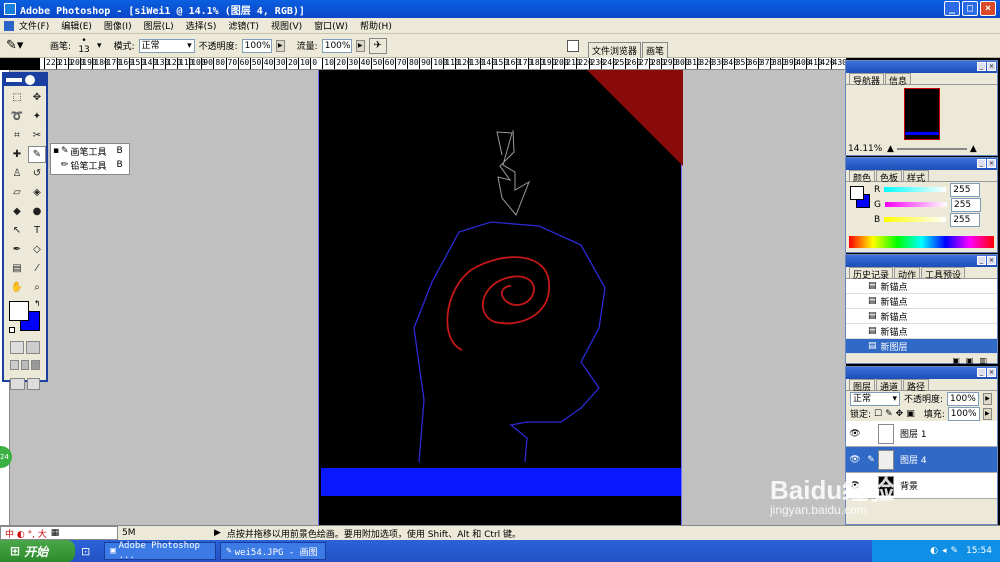  What do you see at coordinates (17, 154) in the screenshot?
I see `healing-brush-tool-icon: ✚` at bounding box center [17, 154].